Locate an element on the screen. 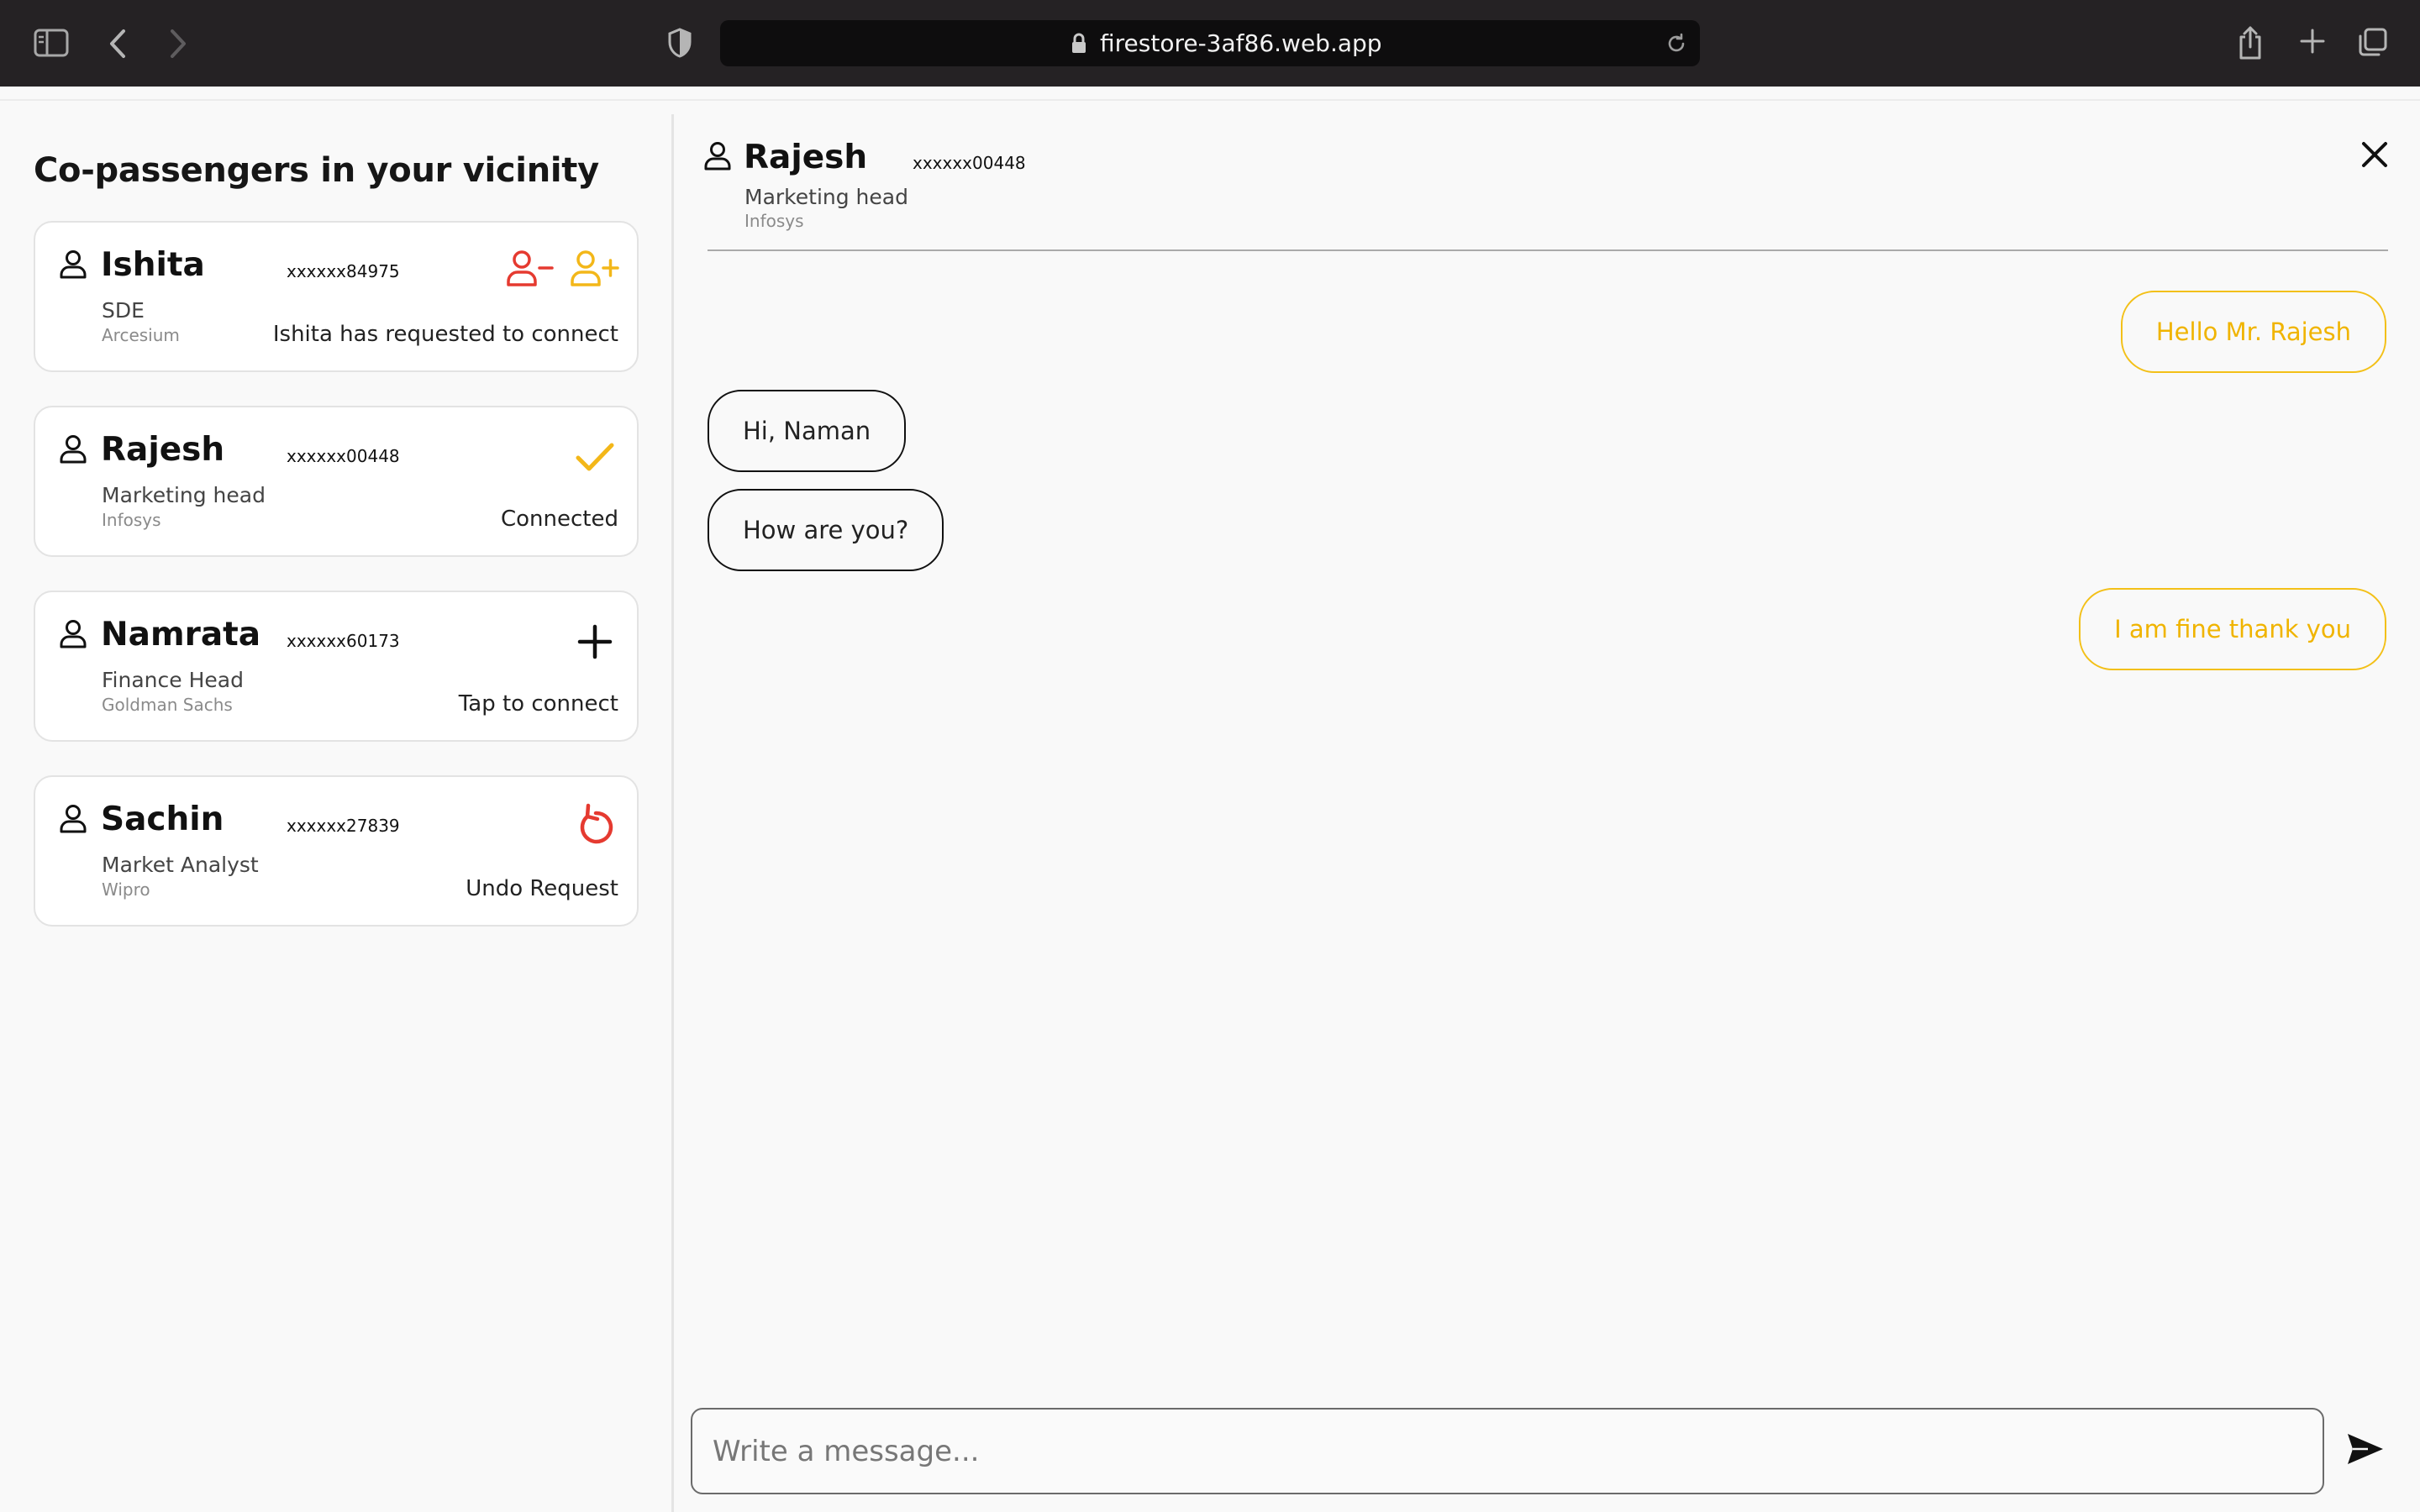  passenger-role: Marketing head is located at coordinates (184, 495).